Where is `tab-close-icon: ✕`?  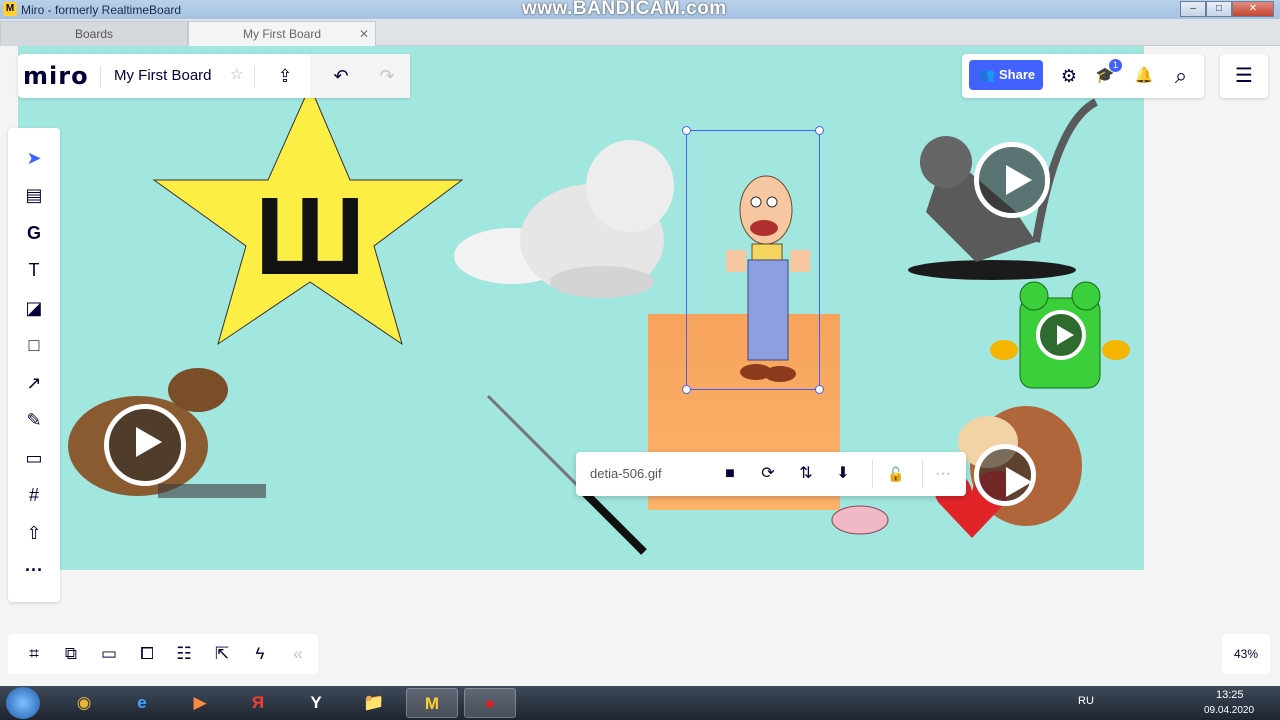 tab-close-icon: ✕ is located at coordinates (364, 34).